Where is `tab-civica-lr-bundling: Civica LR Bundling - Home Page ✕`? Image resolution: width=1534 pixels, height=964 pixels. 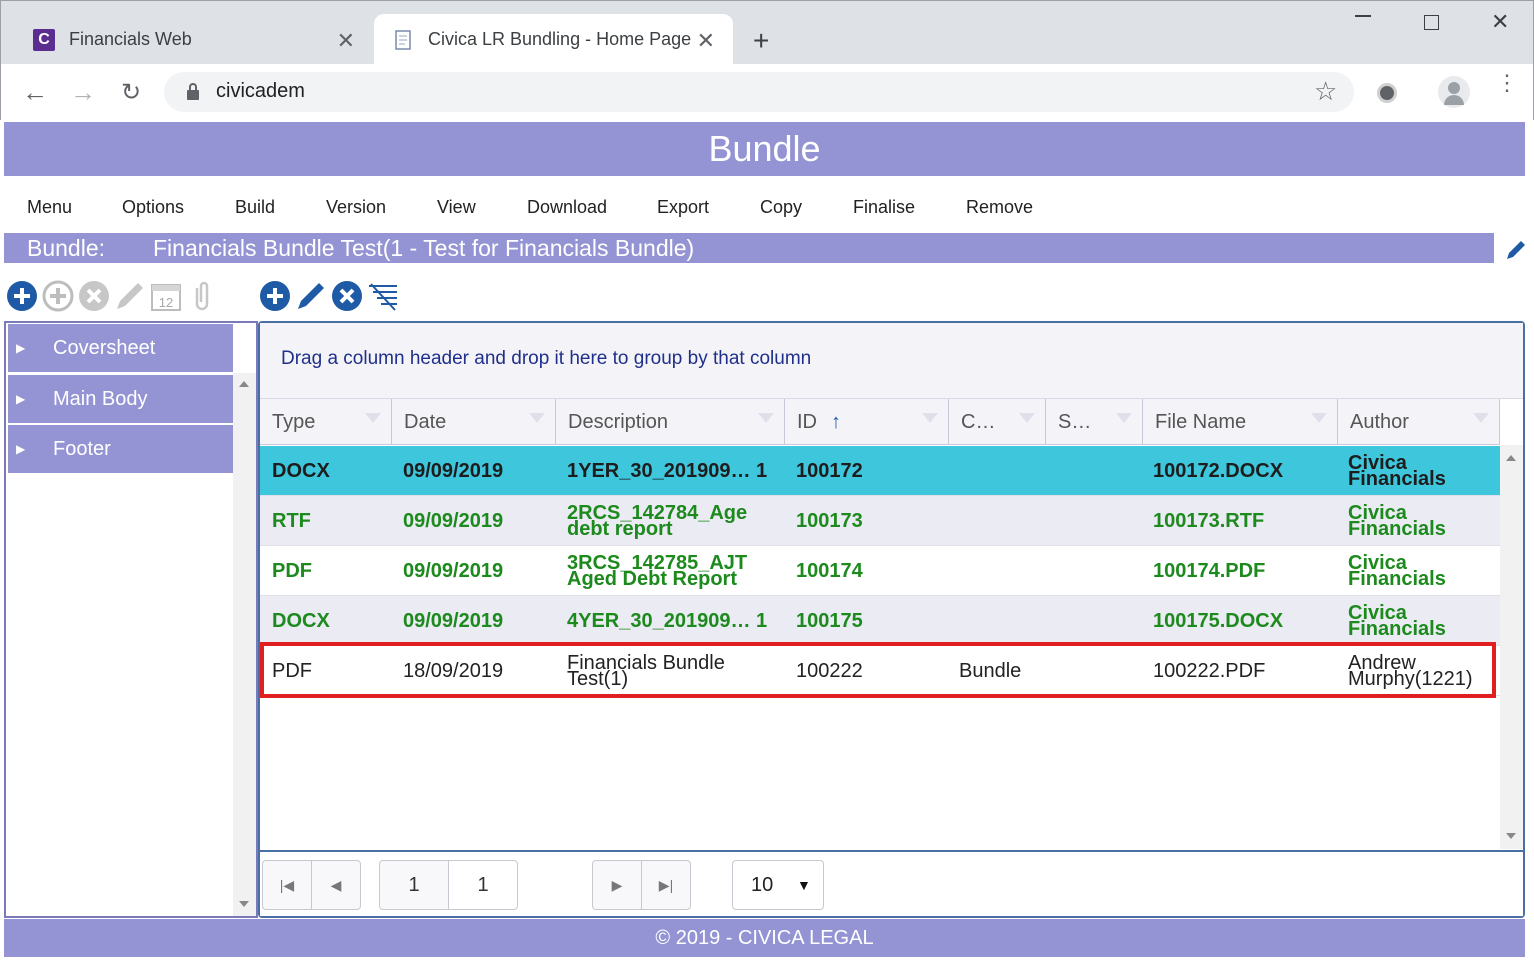
tab-civica-lr-bundling: Civica LR Bundling - Home Page ✕ is located at coordinates (553, 39).